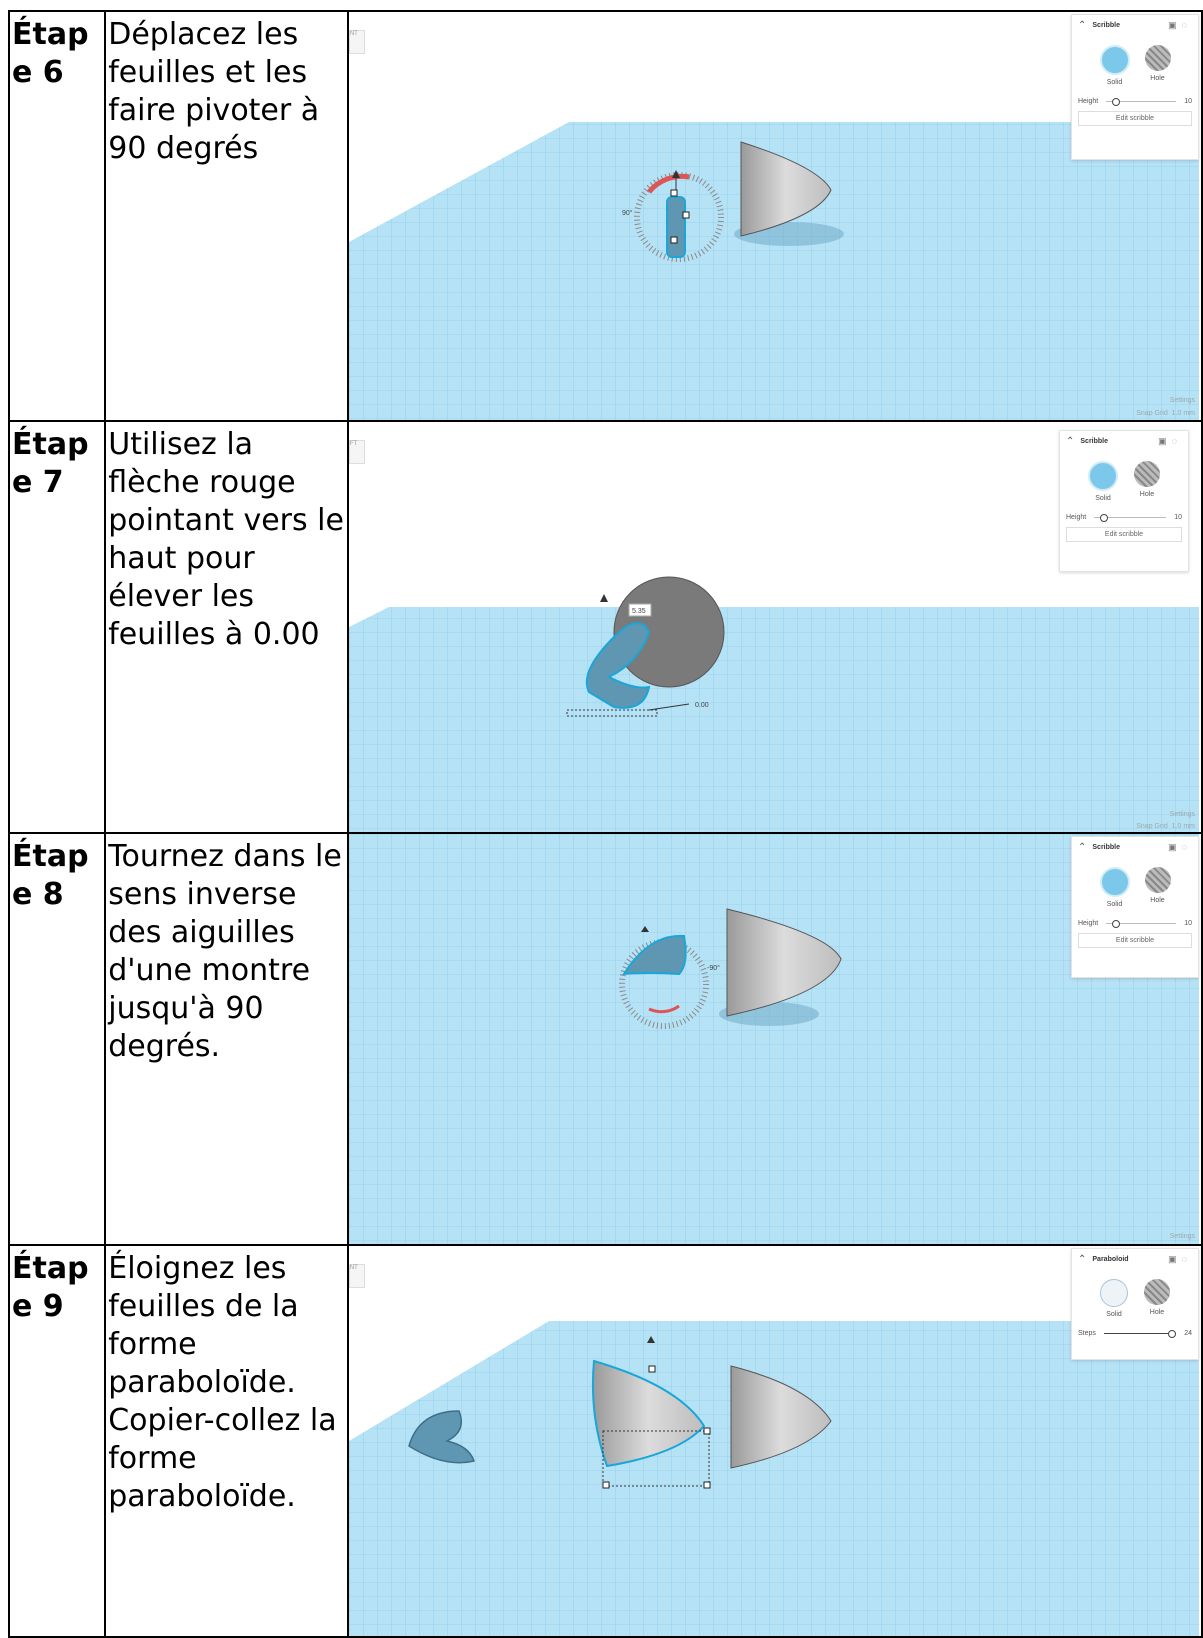  Describe the element at coordinates (57, 1441) in the screenshot. I see `step-label: Étape 9` at that location.